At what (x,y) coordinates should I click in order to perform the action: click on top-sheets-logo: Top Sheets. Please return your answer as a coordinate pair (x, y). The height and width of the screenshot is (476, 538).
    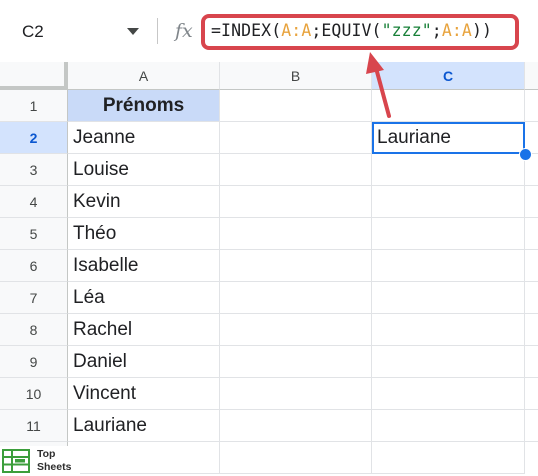
    Looking at the image, I should click on (40, 461).